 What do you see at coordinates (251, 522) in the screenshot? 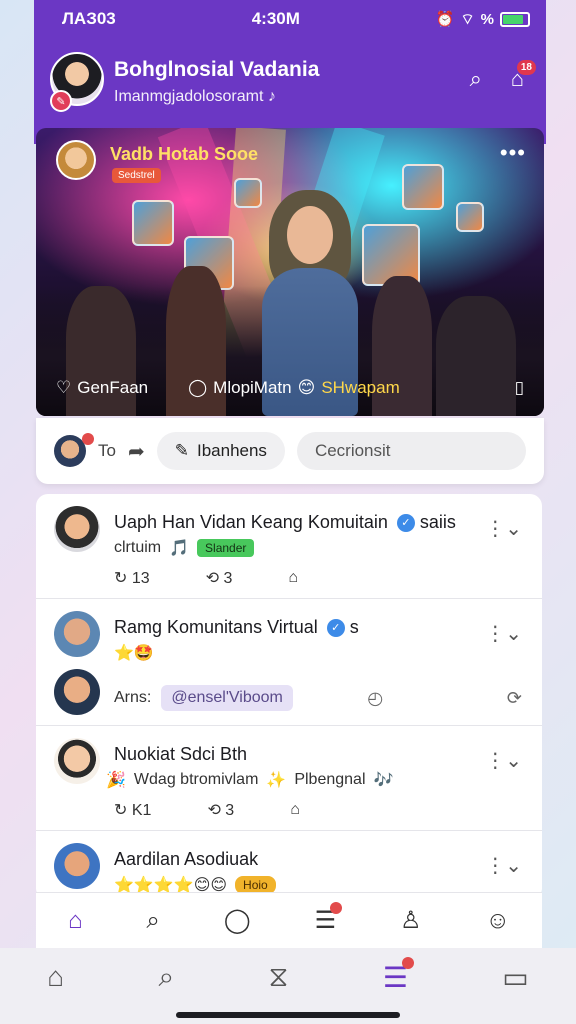
I see `post-author-name: Uaph Han Vidan Keang Komuitain` at bounding box center [251, 522].